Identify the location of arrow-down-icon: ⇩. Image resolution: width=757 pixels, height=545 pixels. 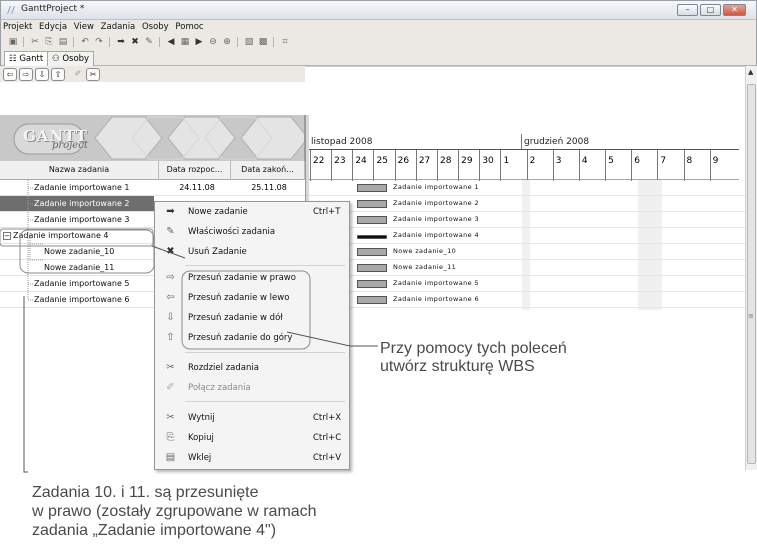
(170, 317).